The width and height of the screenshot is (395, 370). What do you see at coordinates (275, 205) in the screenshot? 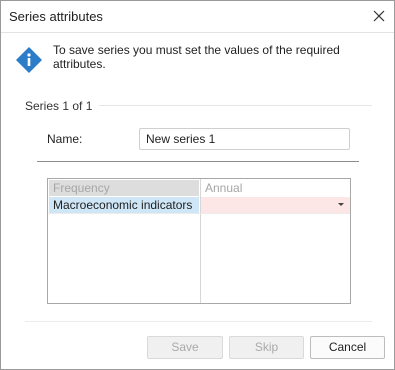
I see `attribute-value-dropdown` at bounding box center [275, 205].